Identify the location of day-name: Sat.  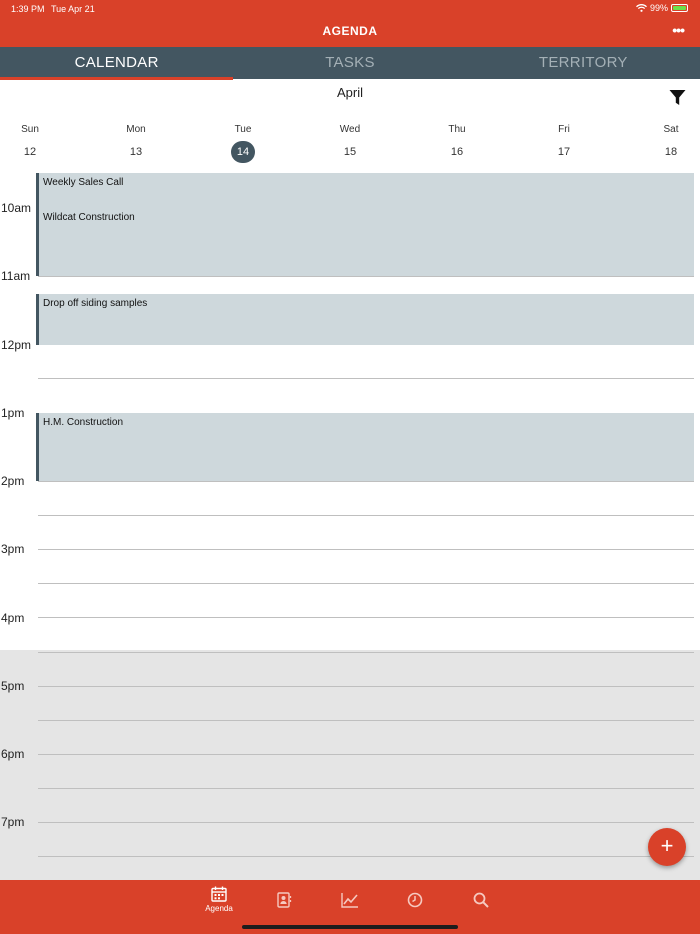
(671, 129).